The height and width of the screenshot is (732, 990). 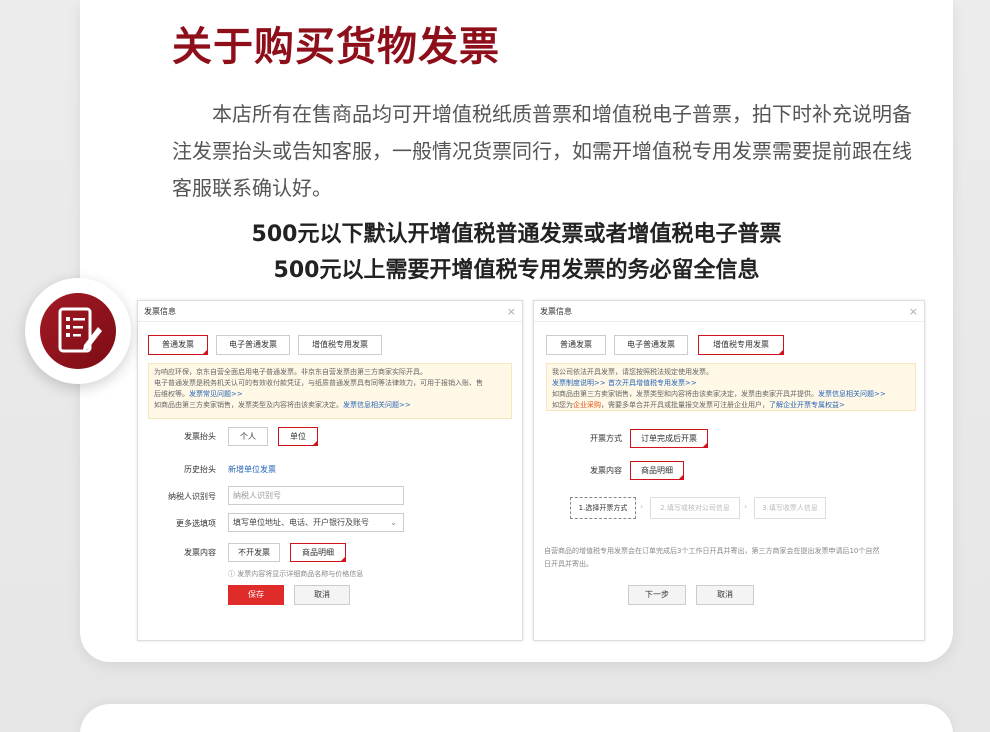 What do you see at coordinates (393, 522) in the screenshot?
I see `chevron-down-icon: ⌄` at bounding box center [393, 522].